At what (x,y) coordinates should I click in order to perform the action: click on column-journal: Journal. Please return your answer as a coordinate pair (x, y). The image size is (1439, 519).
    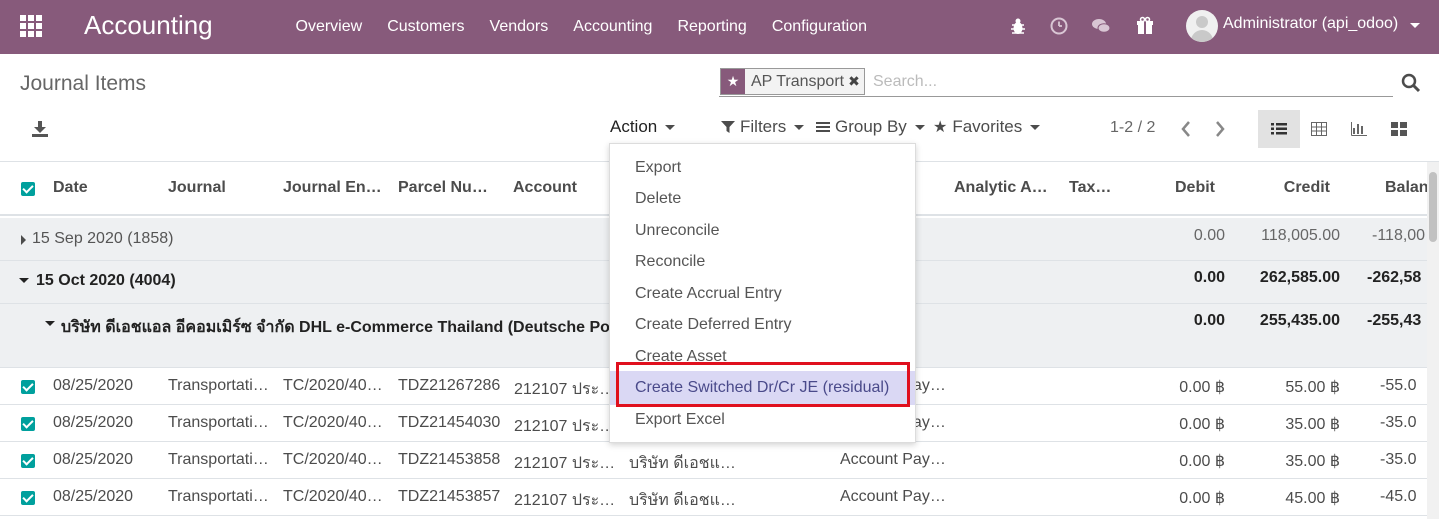
    Looking at the image, I should click on (197, 188).